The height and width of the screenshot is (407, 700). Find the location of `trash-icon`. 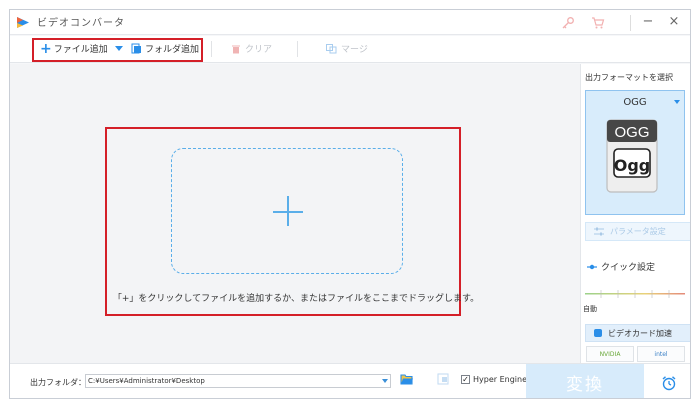

trash-icon is located at coordinates (236, 49).